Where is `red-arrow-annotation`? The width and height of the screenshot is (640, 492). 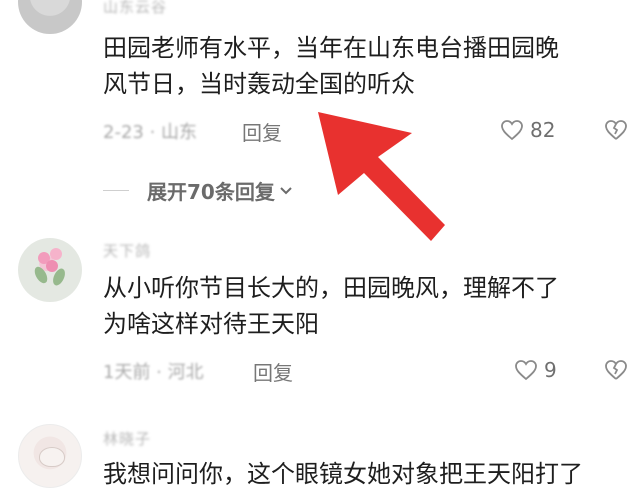 red-arrow-annotation is located at coordinates (381, 176).